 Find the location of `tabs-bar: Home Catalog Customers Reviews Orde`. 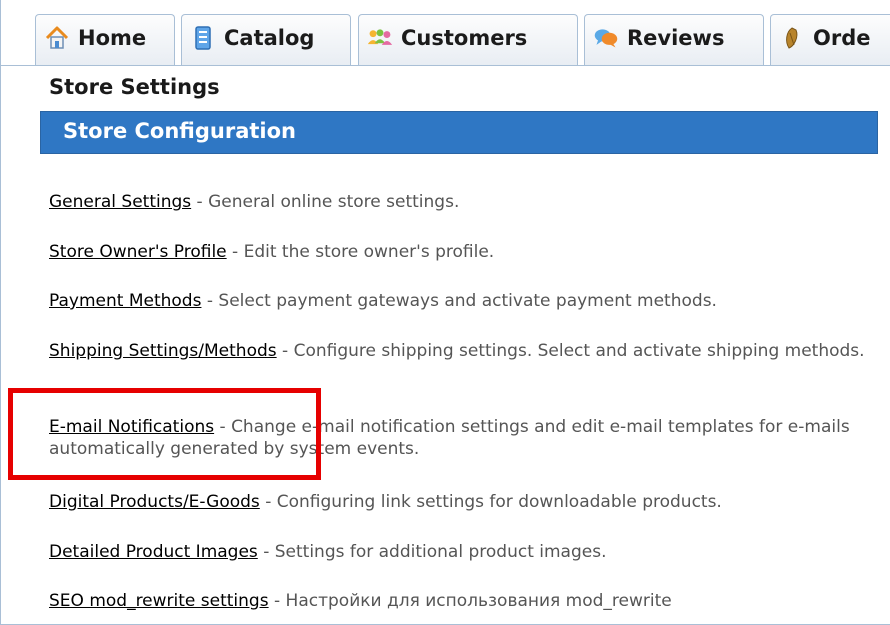

tabs-bar: Home Catalog Customers Reviews Orde is located at coordinates (445, 33).